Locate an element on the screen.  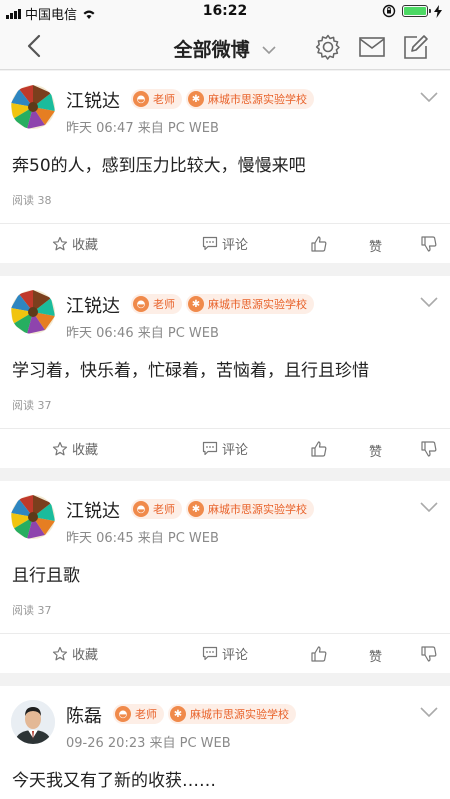
post-meta: 昨天 06:47 来自 PC WEB is located at coordinates (142, 128).